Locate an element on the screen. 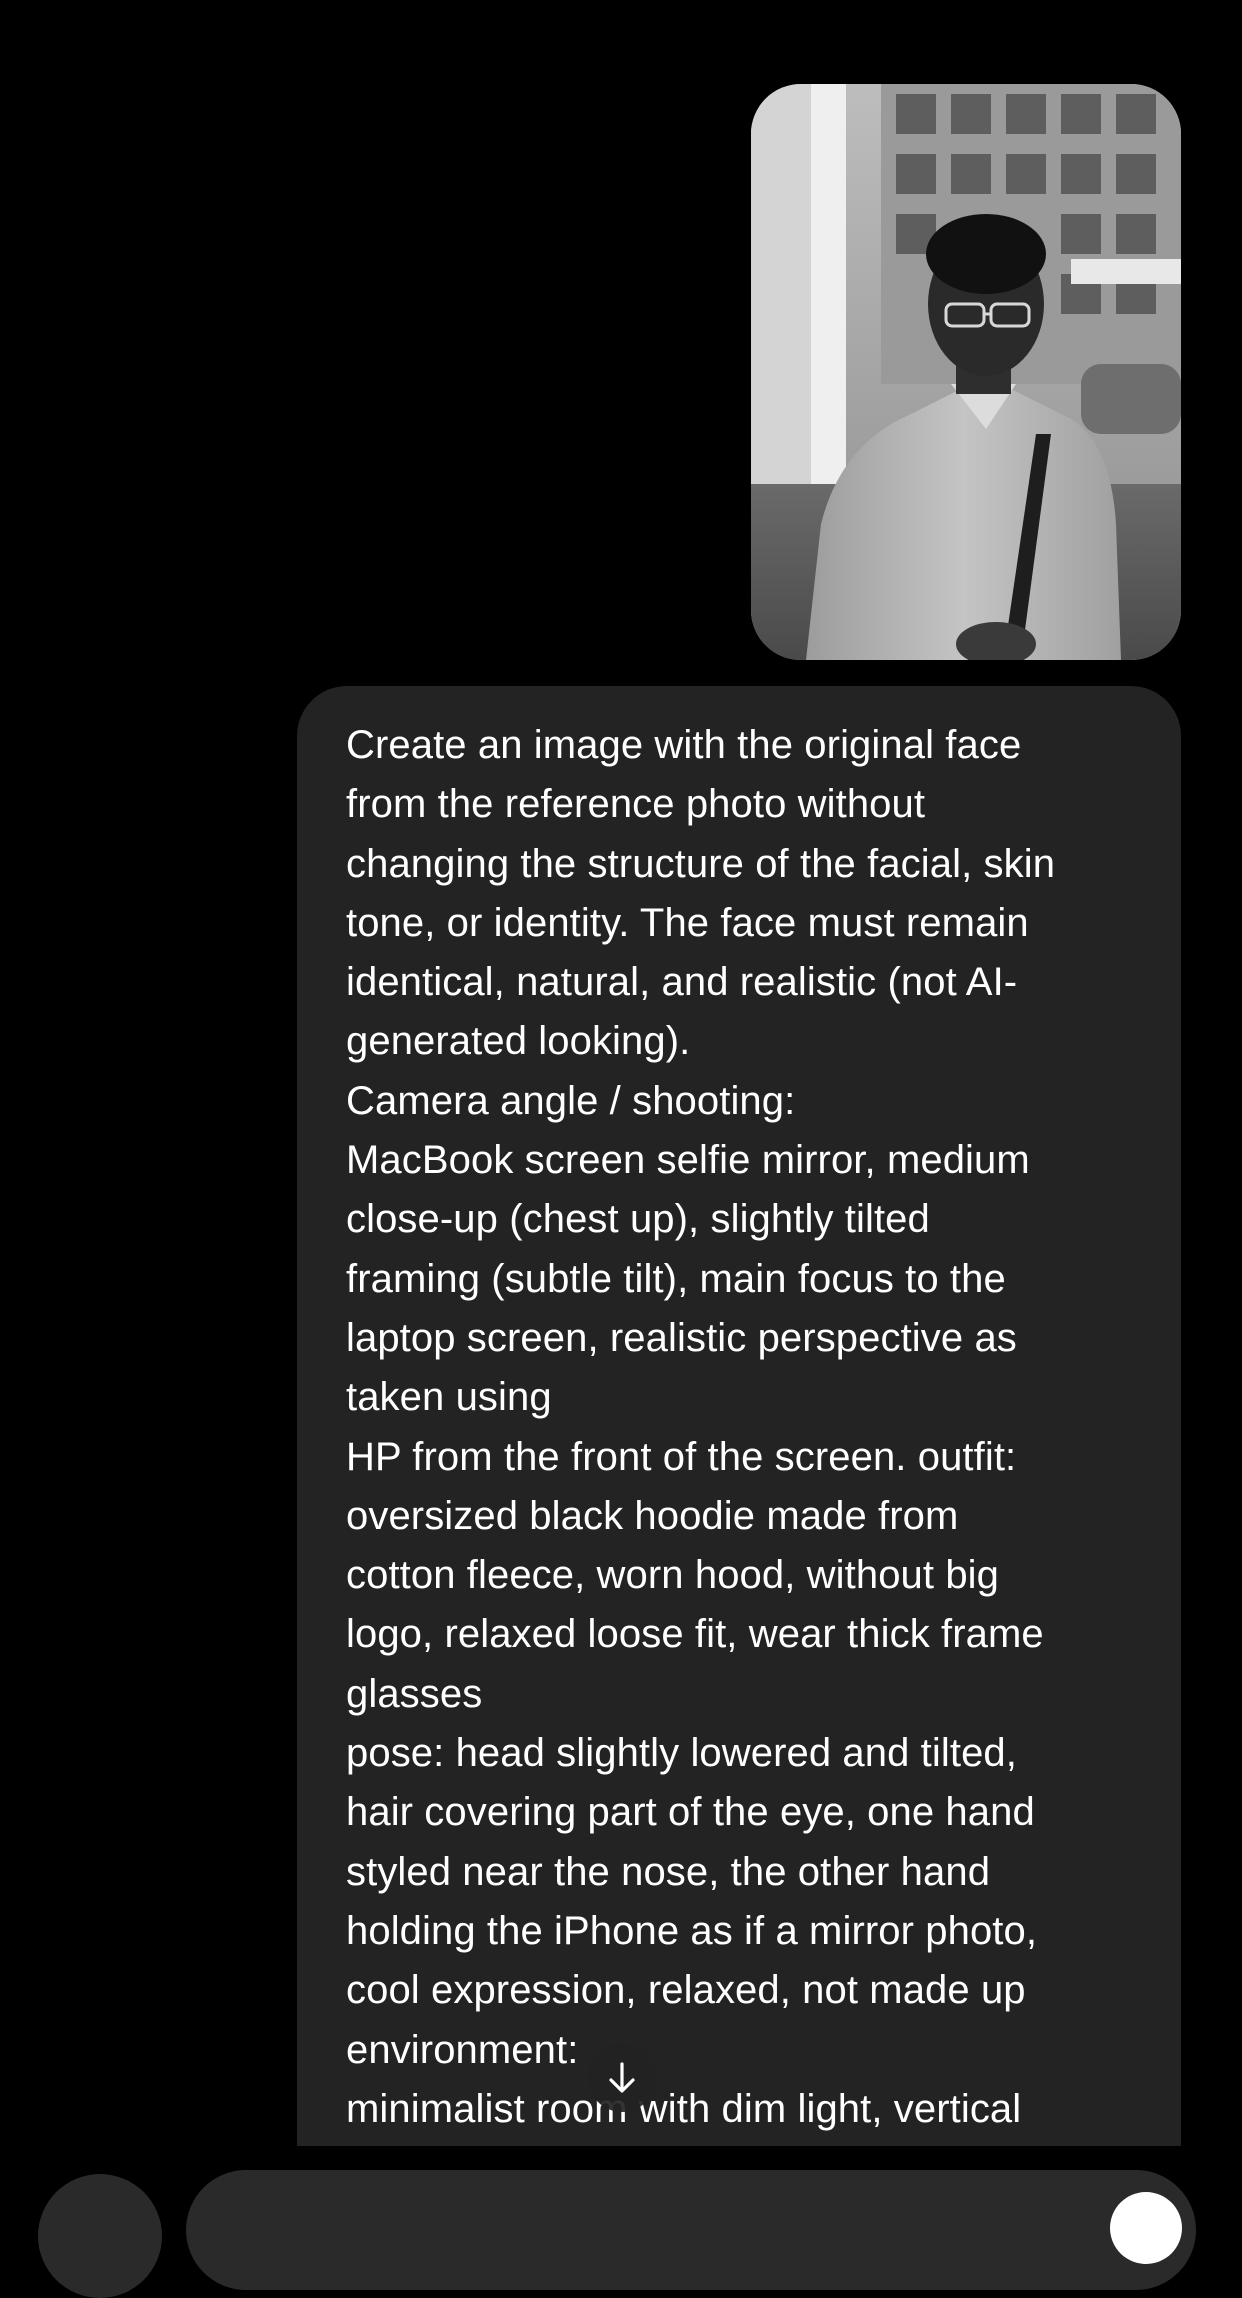  photo-image is located at coordinates (966, 372).